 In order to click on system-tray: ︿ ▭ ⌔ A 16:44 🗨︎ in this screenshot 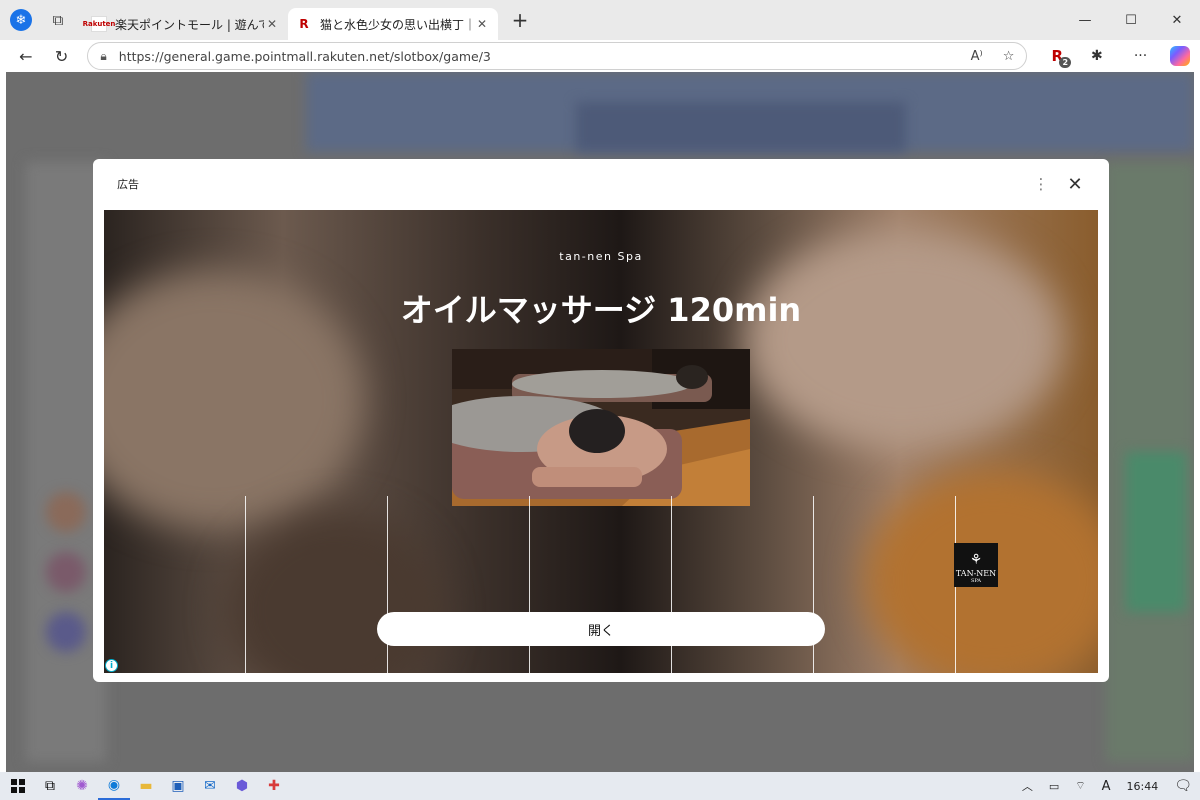, I will do `click(1107, 786)`.